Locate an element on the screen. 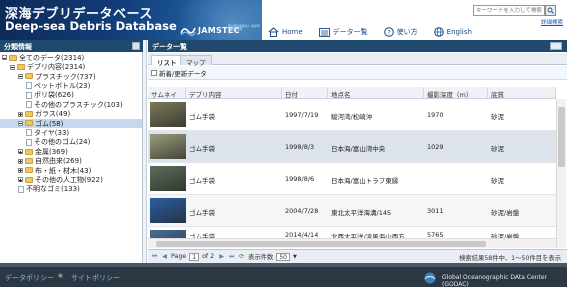 The width and height of the screenshot is (567, 287). panel-tool-button is located at coordinates (556, 46).